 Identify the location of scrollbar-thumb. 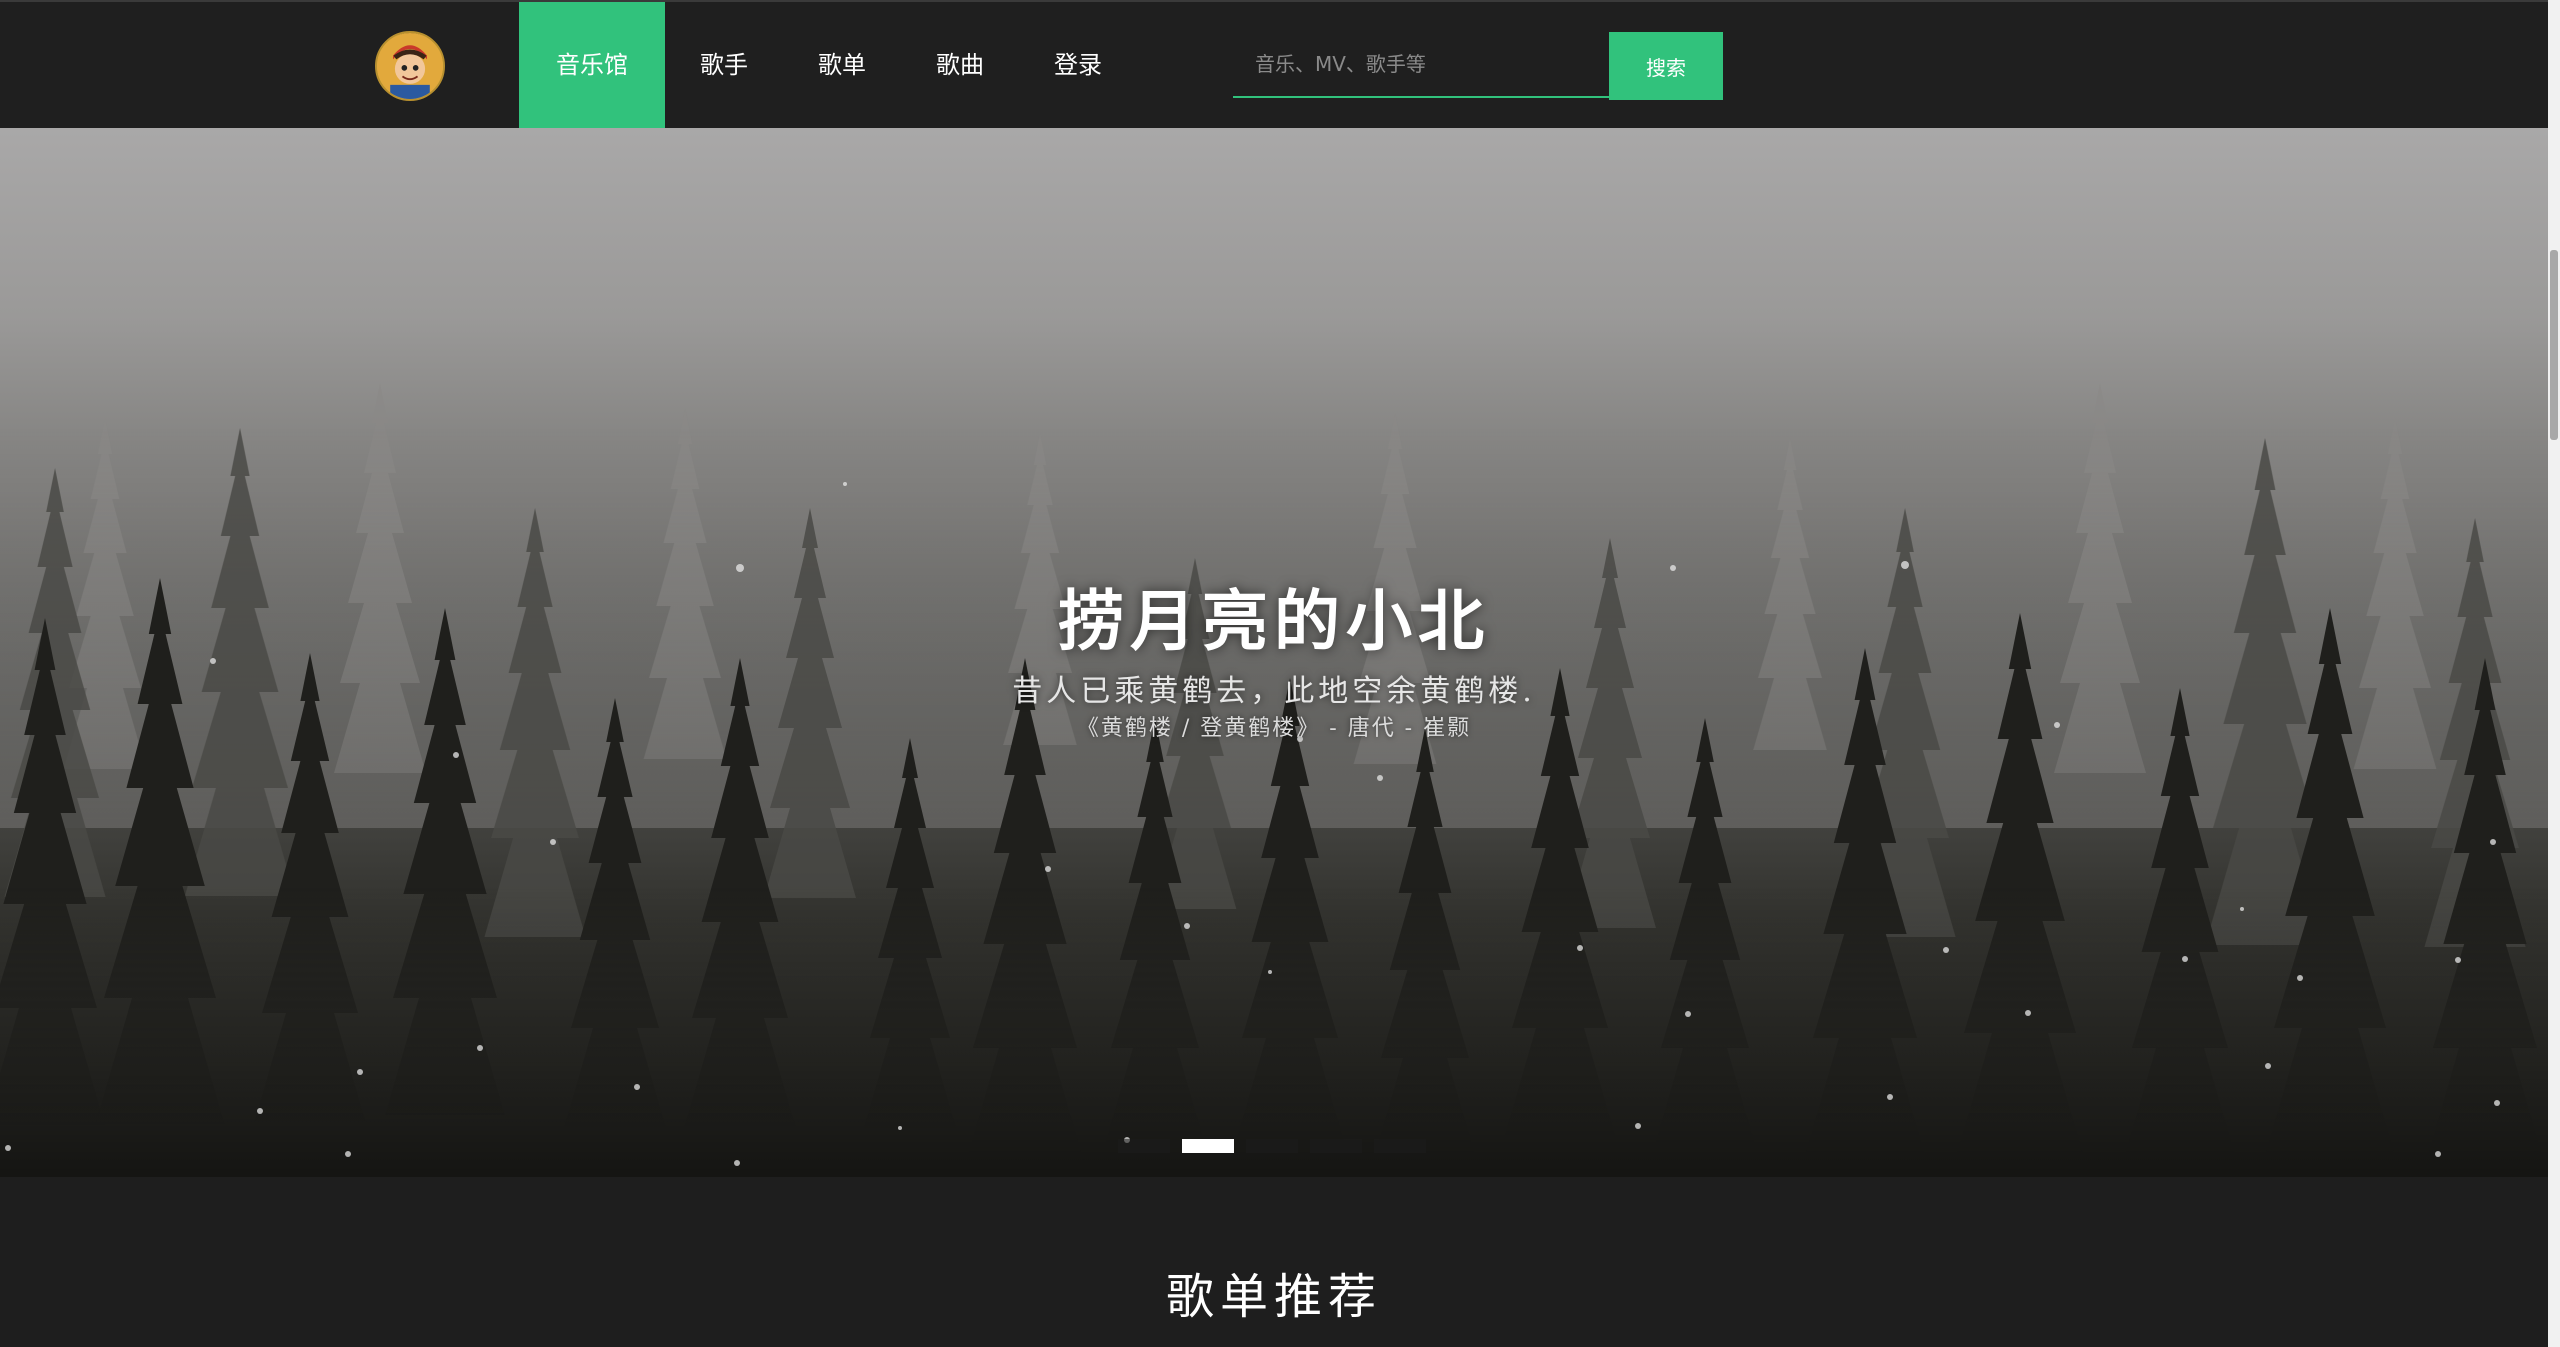
(2554, 345).